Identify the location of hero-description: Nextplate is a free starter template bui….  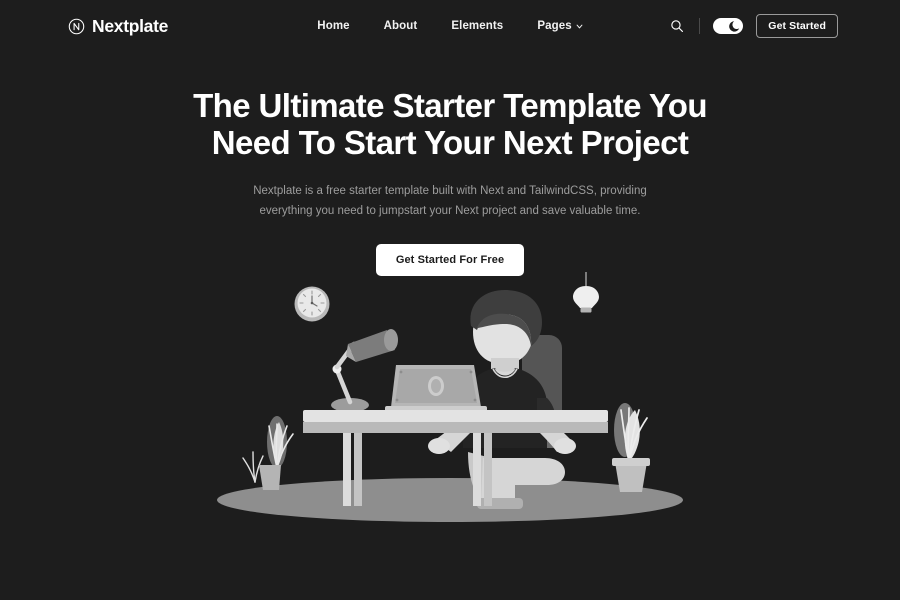
(450, 201).